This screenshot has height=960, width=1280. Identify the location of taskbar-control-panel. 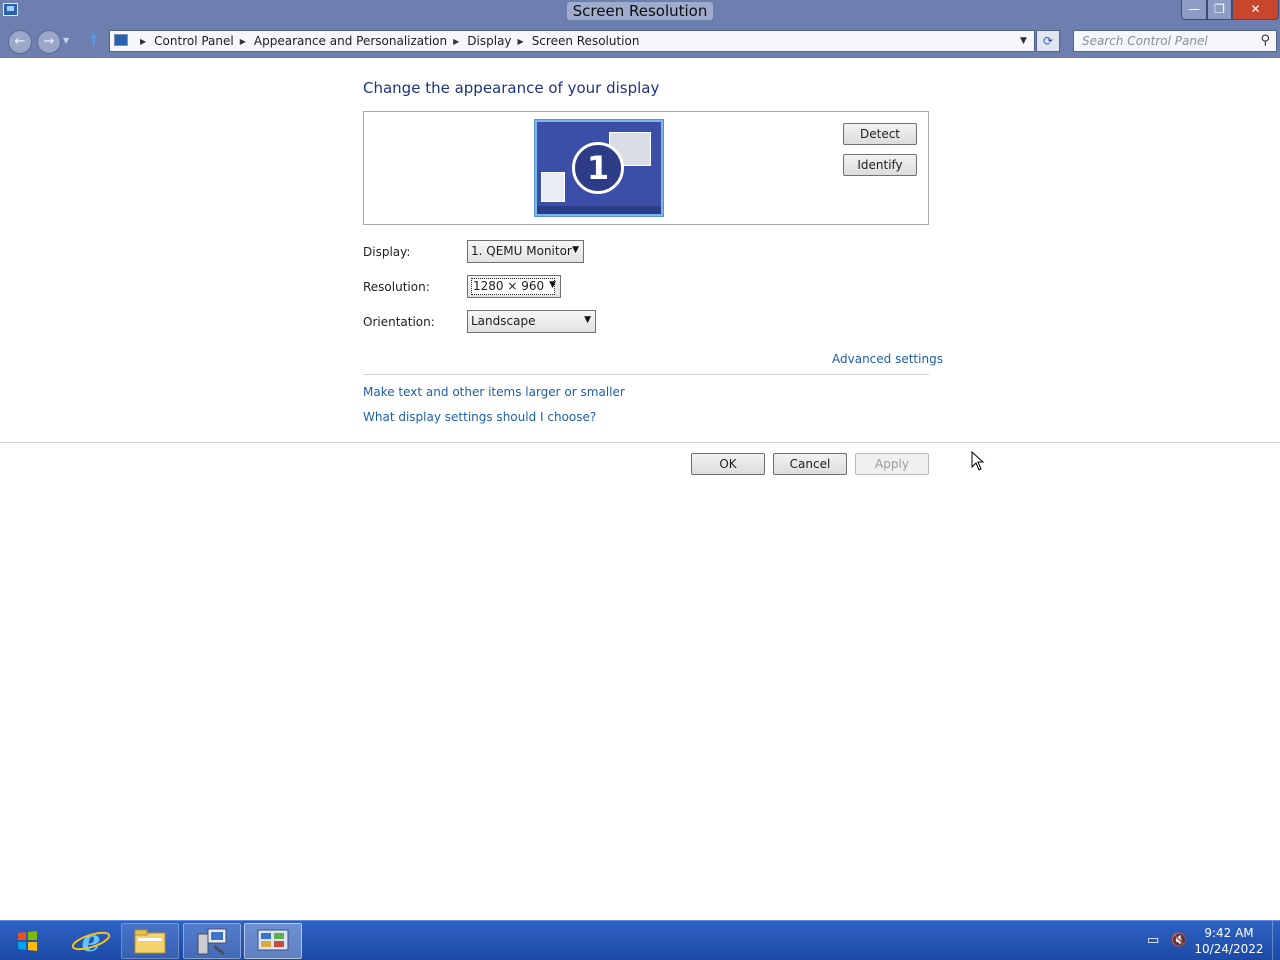
(273, 941).